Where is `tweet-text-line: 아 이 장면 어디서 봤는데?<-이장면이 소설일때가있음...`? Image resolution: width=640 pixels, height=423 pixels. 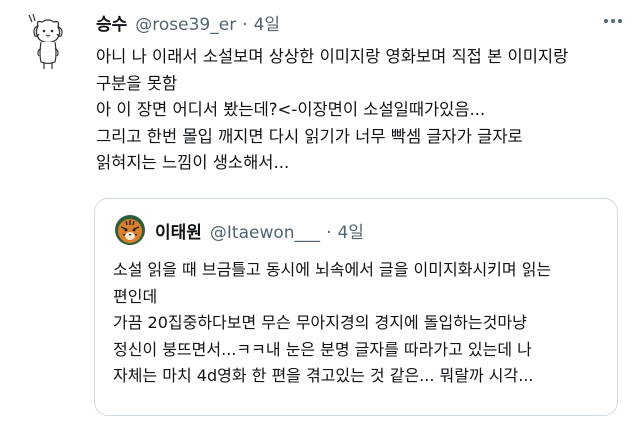 tweet-text-line: 아 이 장면 어디서 봤는데?<-이장면이 소설일때가있음... is located at coordinates (291, 109).